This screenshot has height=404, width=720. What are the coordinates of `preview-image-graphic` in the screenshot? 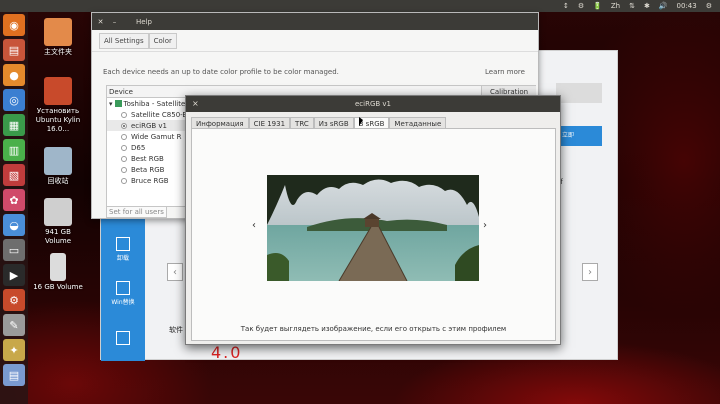 It's located at (373, 228).